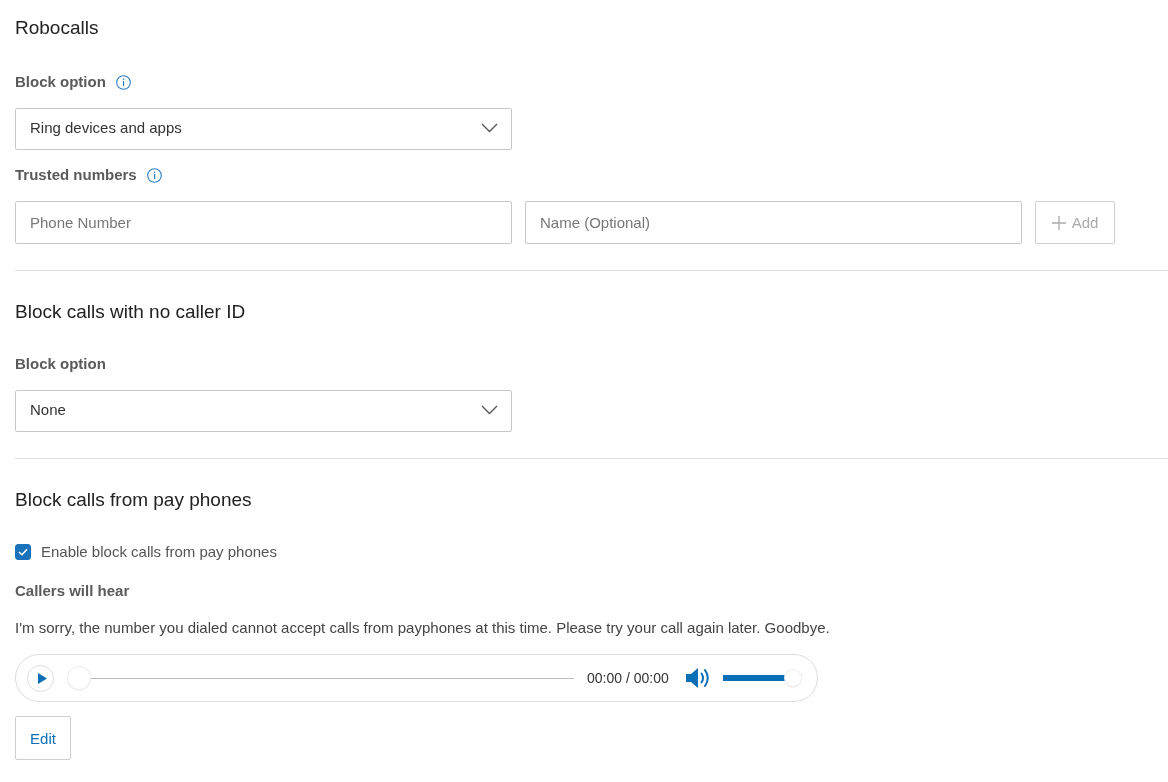  Describe the element at coordinates (263, 222) in the screenshot. I see `input-field: Phone Number` at that location.